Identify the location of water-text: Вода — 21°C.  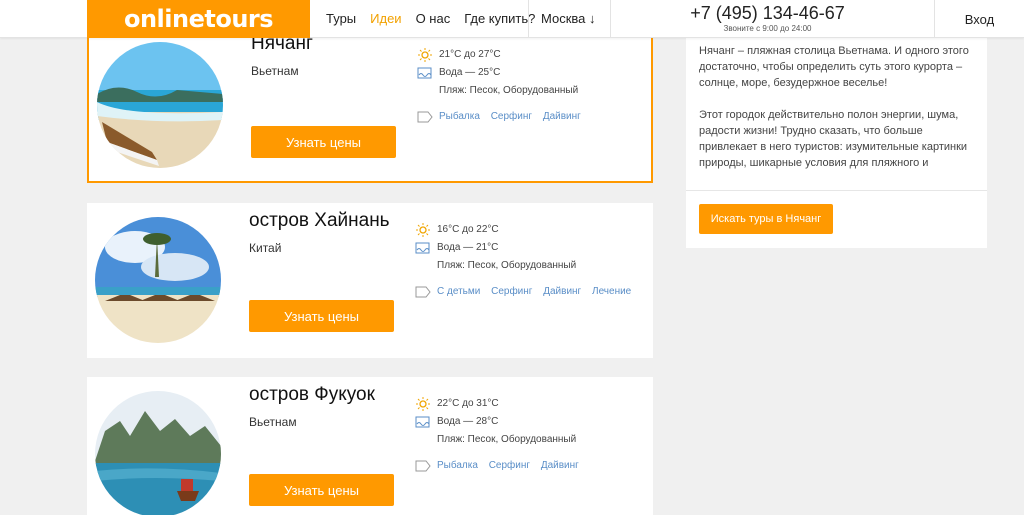
(468, 247).